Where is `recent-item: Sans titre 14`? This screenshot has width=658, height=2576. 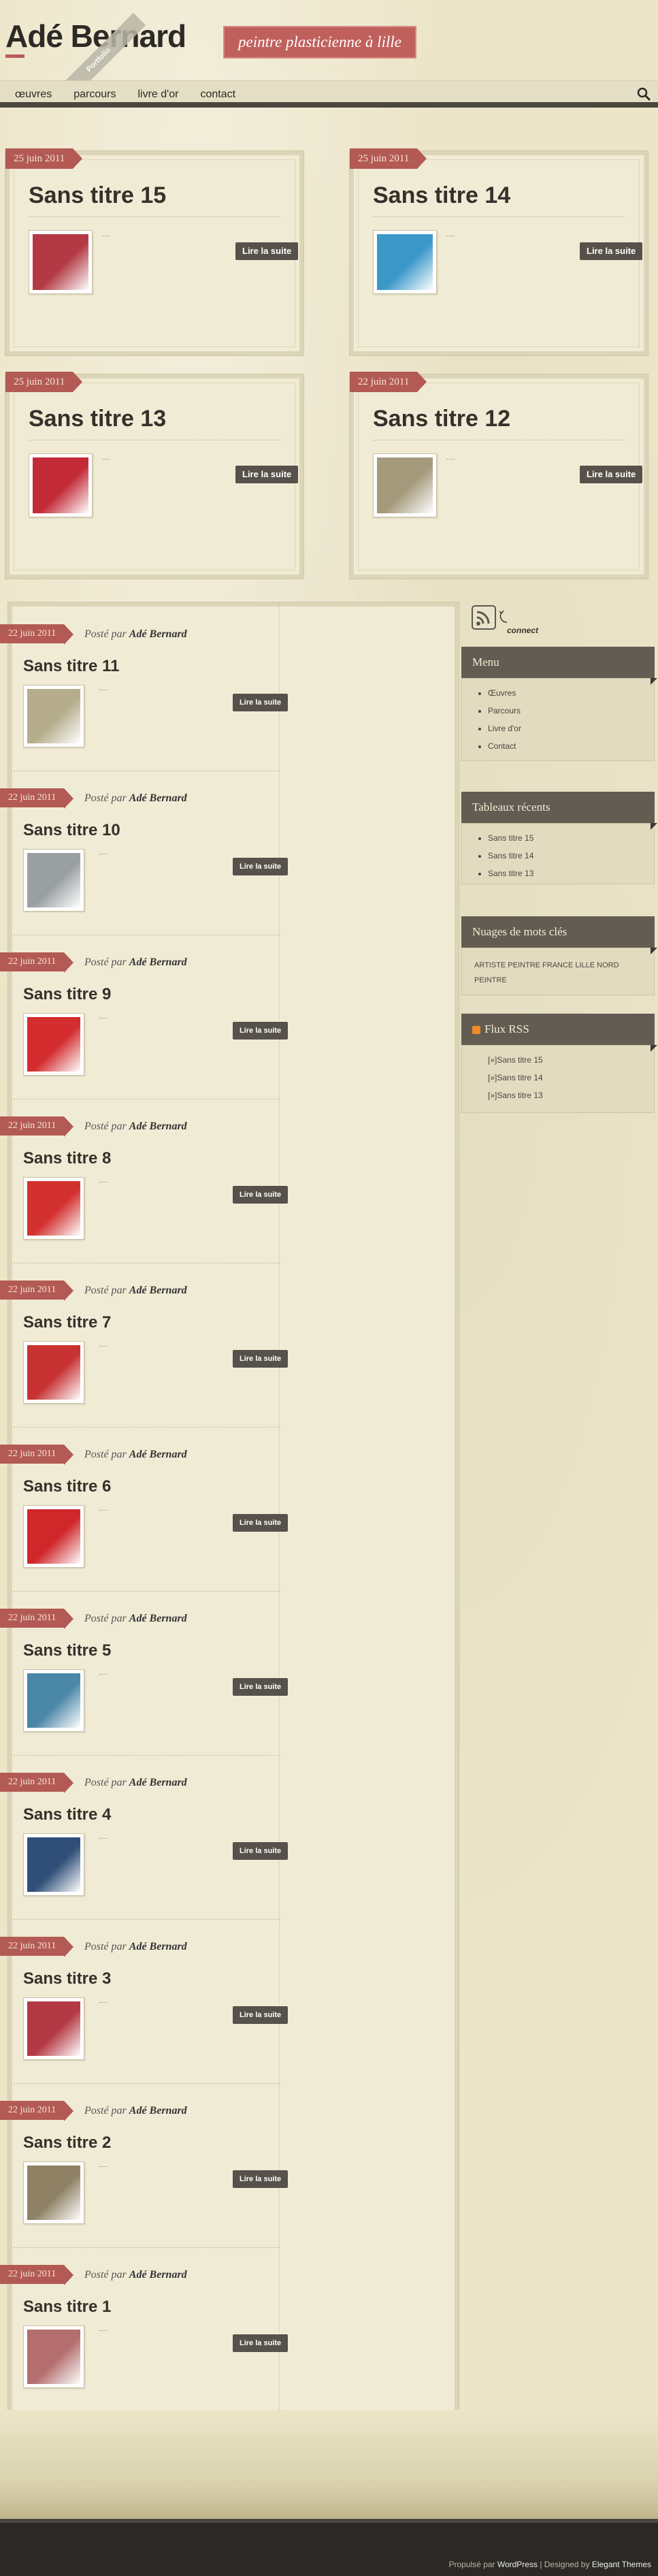
recent-item: Sans titre 14 is located at coordinates (565, 856).